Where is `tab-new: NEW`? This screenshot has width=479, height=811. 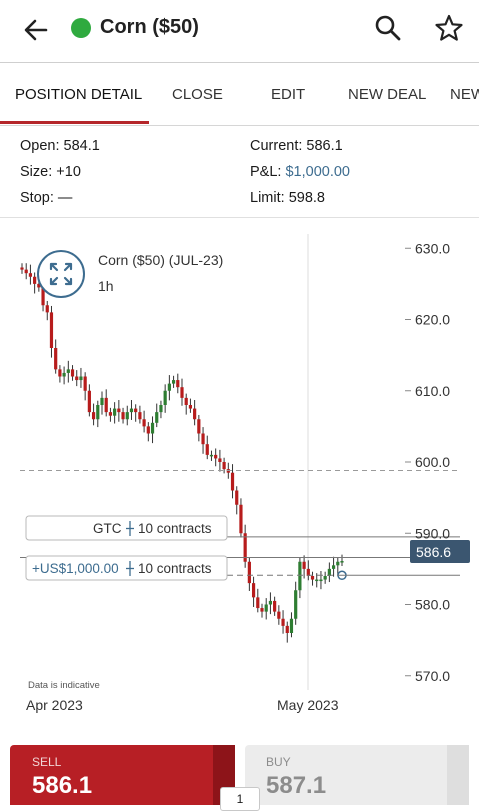
tab-new: NEW is located at coordinates (464, 94).